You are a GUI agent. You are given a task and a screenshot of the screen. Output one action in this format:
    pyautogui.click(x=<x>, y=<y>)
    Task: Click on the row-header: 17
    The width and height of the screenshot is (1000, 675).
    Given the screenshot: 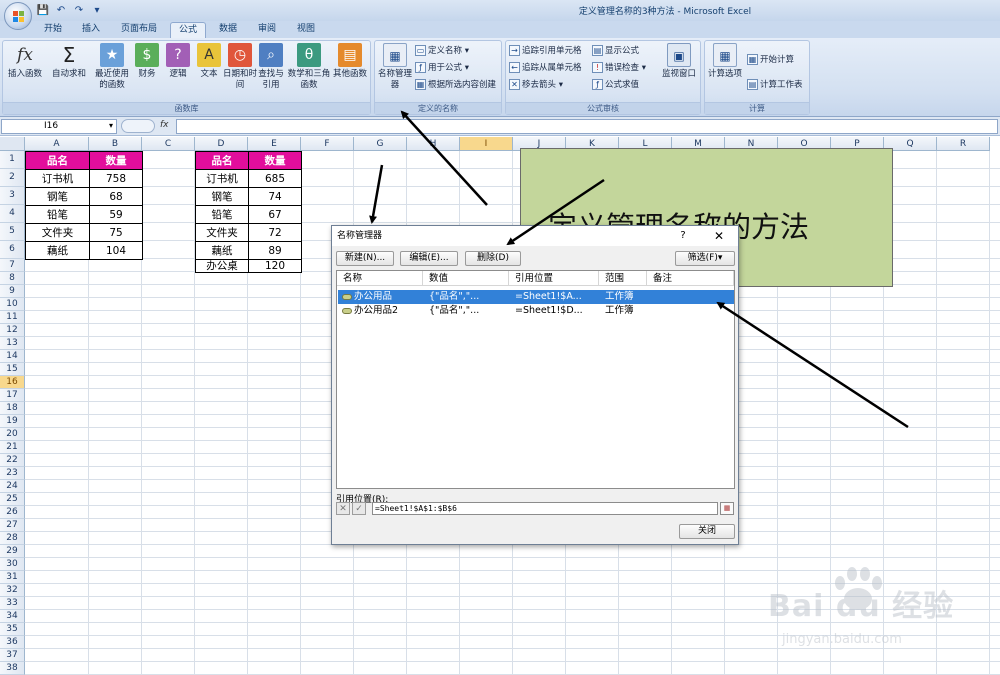 What is the action you would take?
    pyautogui.click(x=12, y=395)
    